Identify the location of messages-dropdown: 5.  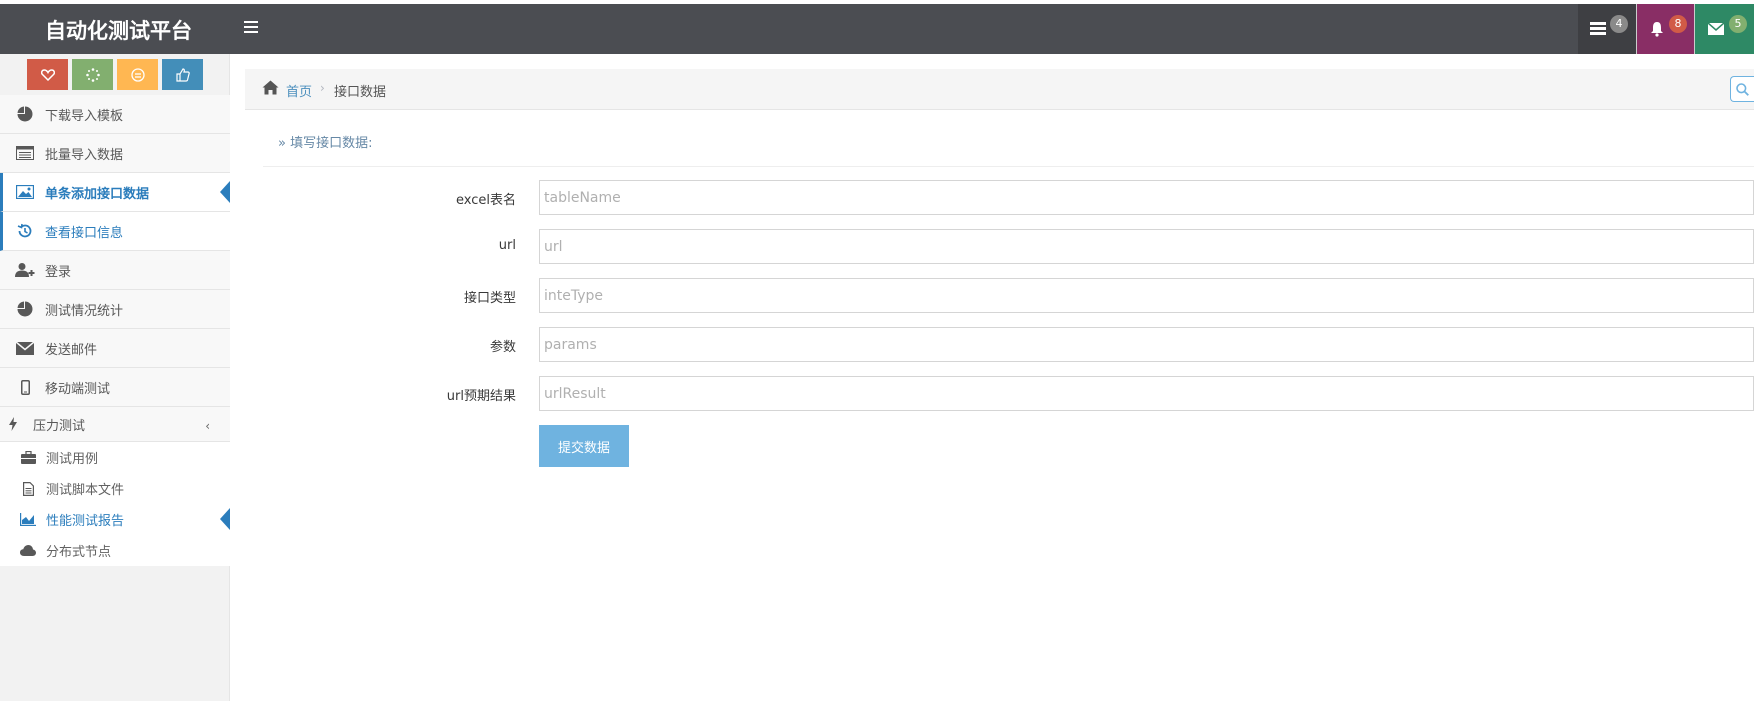
(1724, 29).